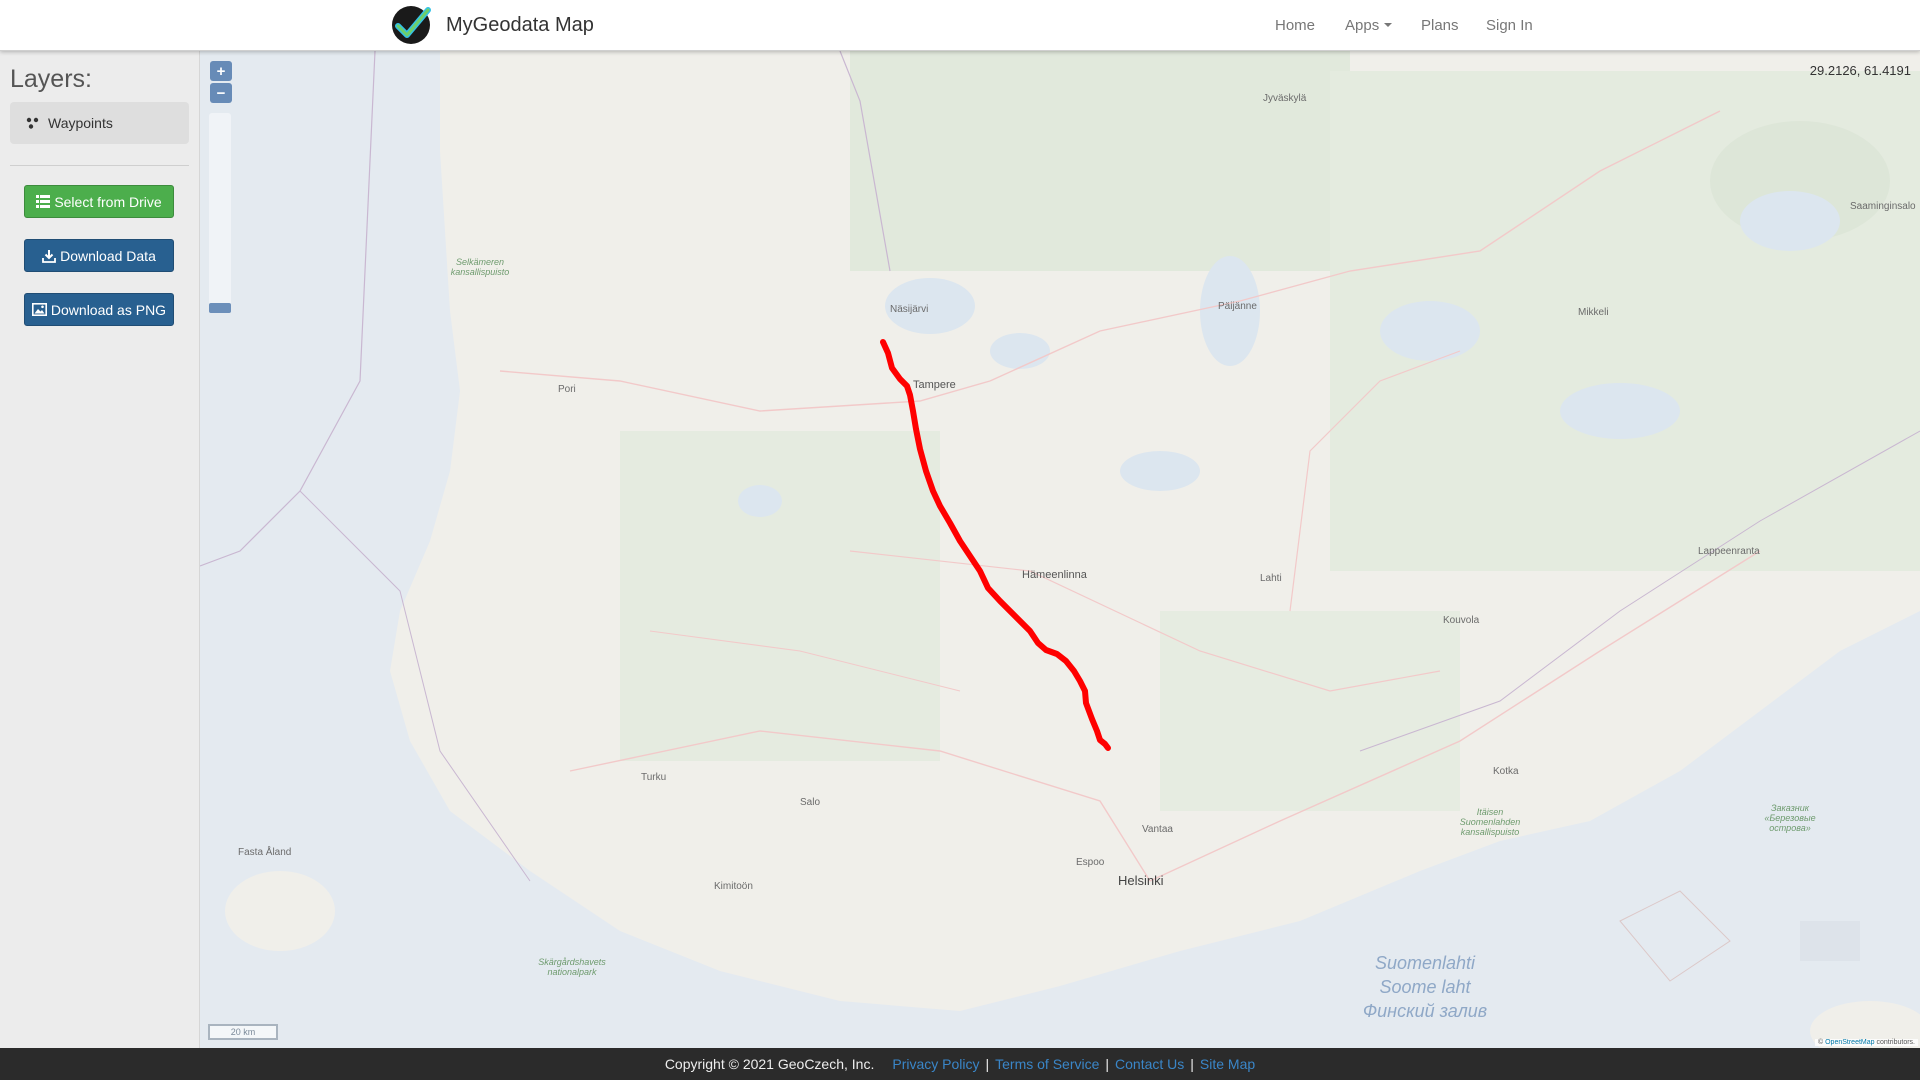 This screenshot has width=1920, height=1080. Describe the element at coordinates (810, 802) in the screenshot. I see `place-salo: Salo` at that location.